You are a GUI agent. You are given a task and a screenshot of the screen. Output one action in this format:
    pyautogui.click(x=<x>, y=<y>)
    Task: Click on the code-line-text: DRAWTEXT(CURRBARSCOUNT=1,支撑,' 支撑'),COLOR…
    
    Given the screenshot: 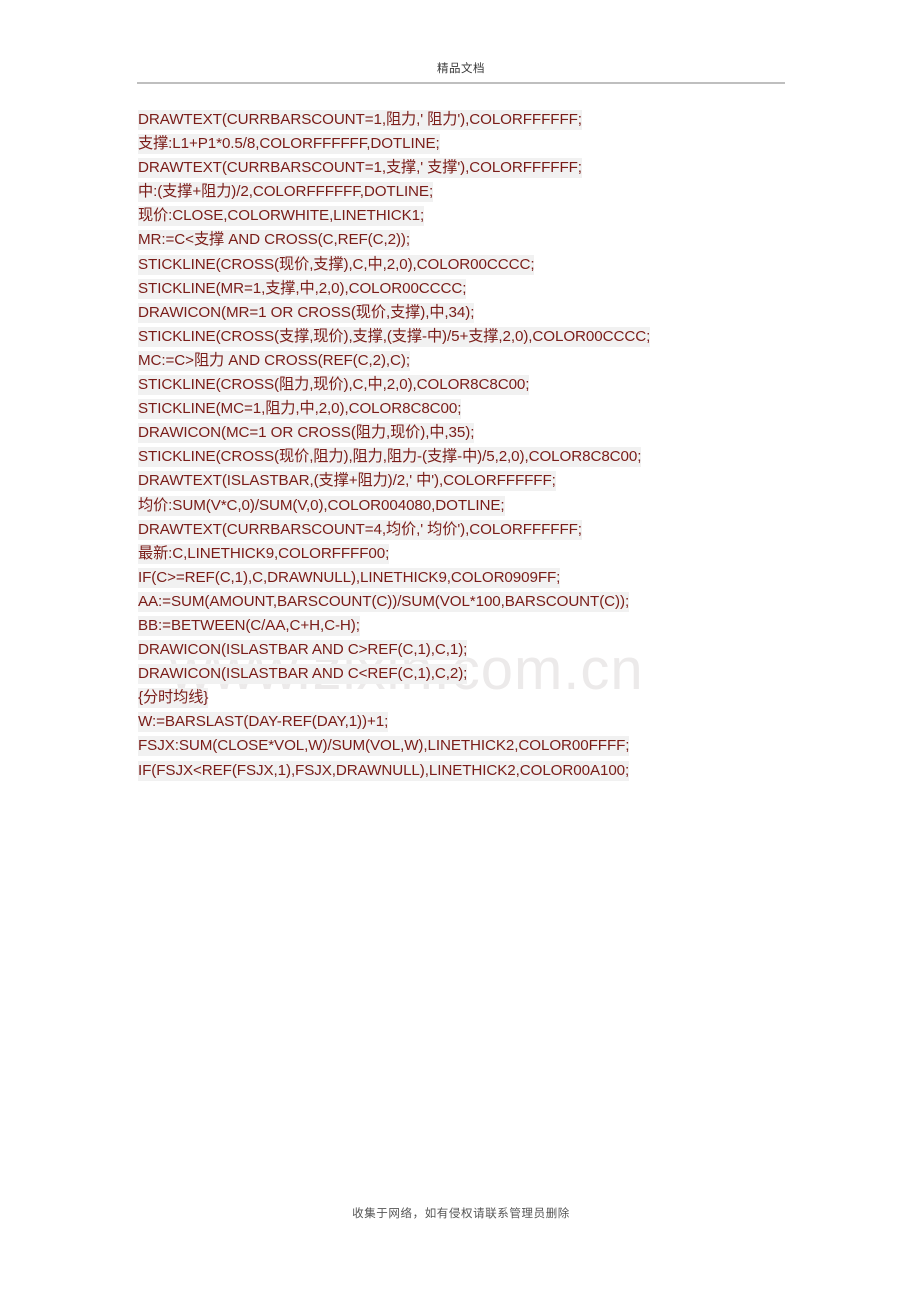 What is the action you would take?
    pyautogui.click(x=360, y=168)
    